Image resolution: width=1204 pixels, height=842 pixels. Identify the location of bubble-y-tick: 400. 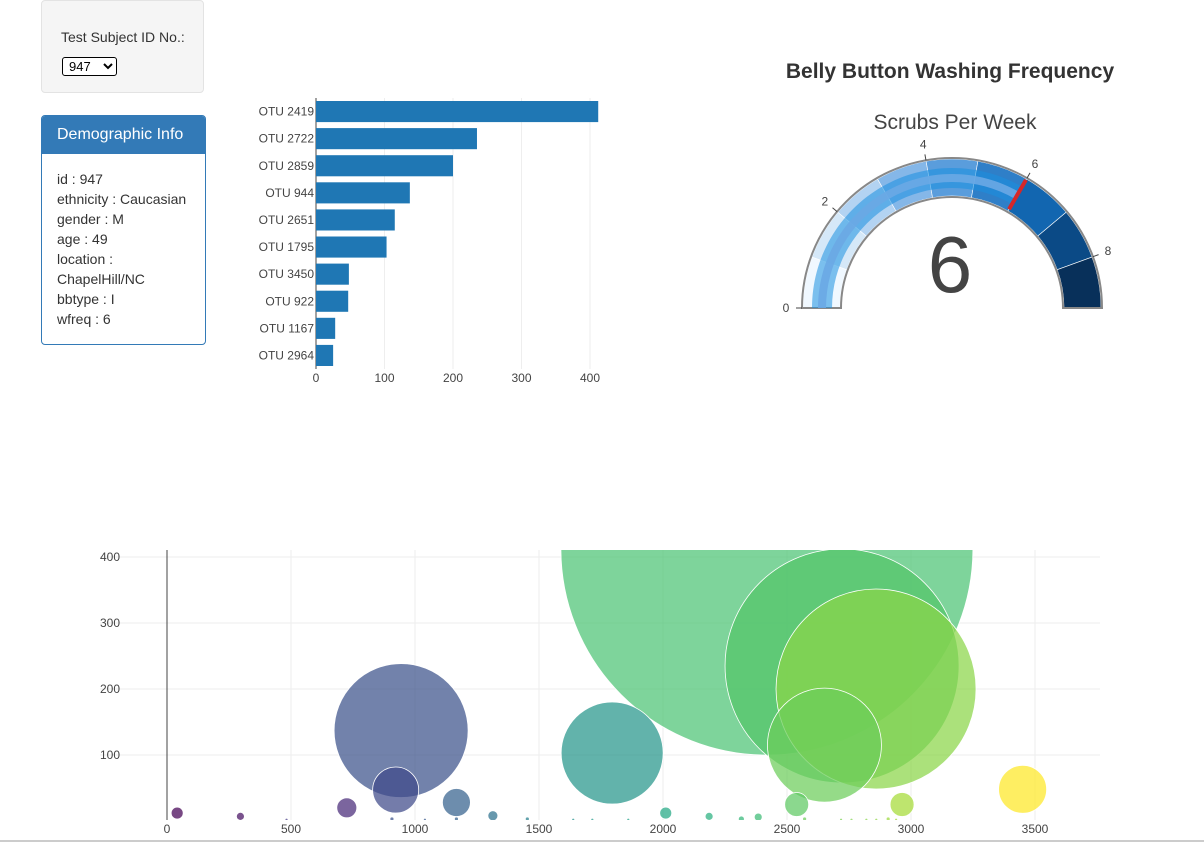
(110, 557).